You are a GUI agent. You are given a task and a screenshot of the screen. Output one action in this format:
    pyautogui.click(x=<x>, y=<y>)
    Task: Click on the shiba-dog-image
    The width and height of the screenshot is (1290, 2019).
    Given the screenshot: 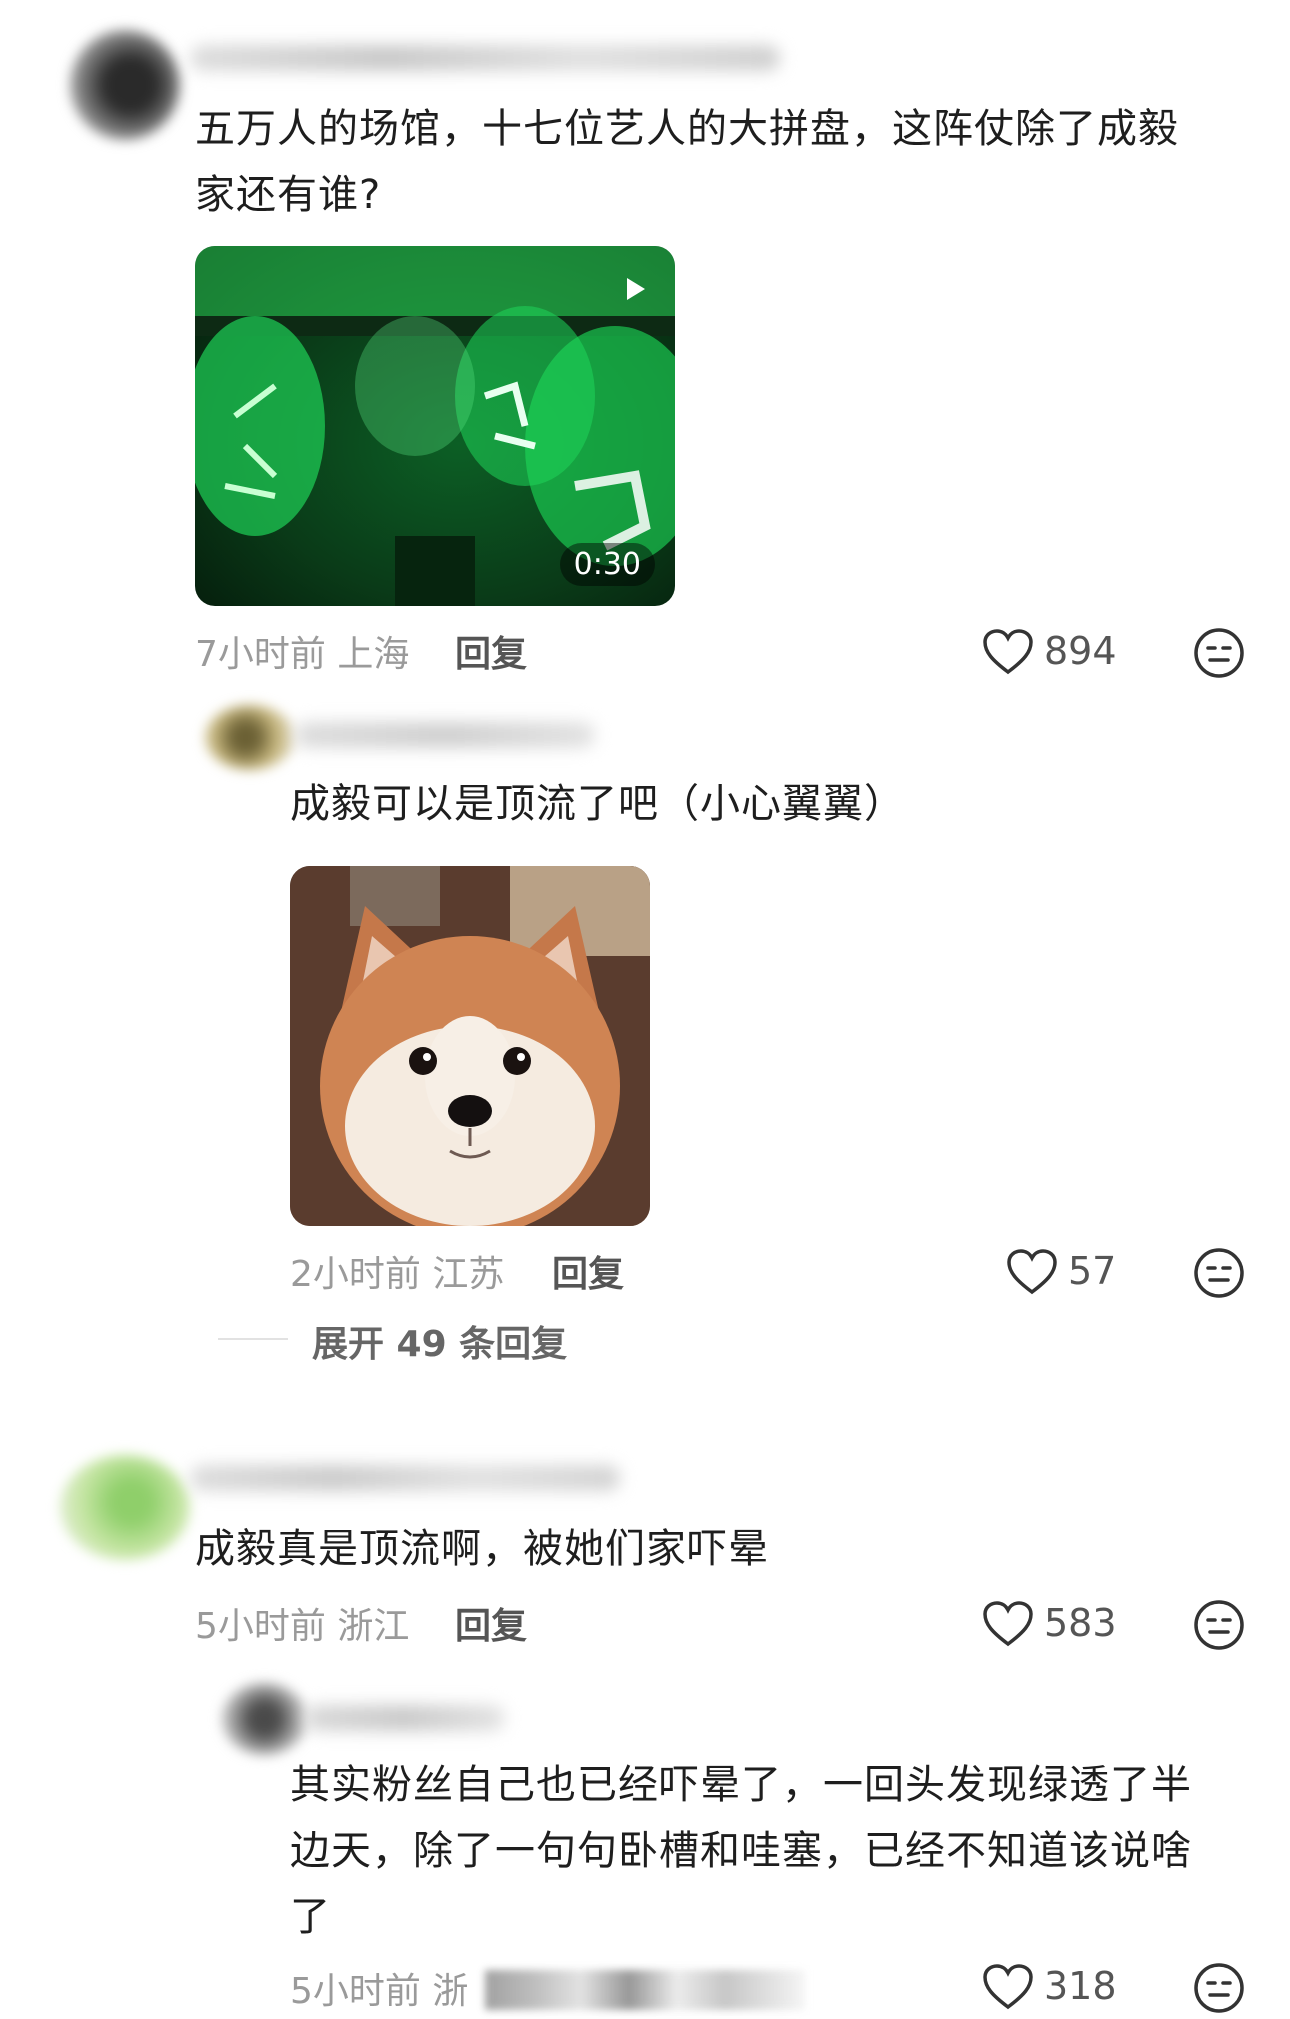 What is the action you would take?
    pyautogui.click(x=470, y=1046)
    